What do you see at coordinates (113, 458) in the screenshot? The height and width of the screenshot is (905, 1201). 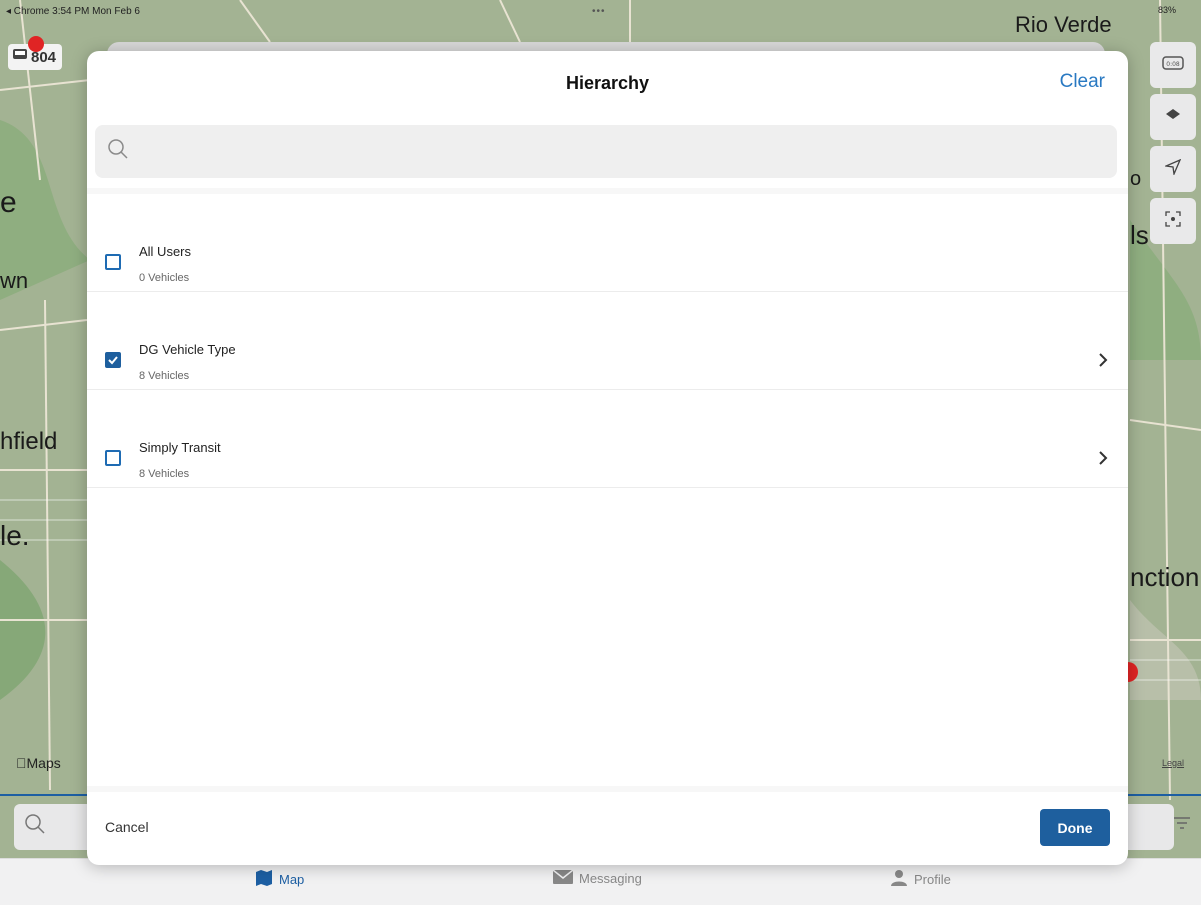 I see `checkbox-simply-transit` at bounding box center [113, 458].